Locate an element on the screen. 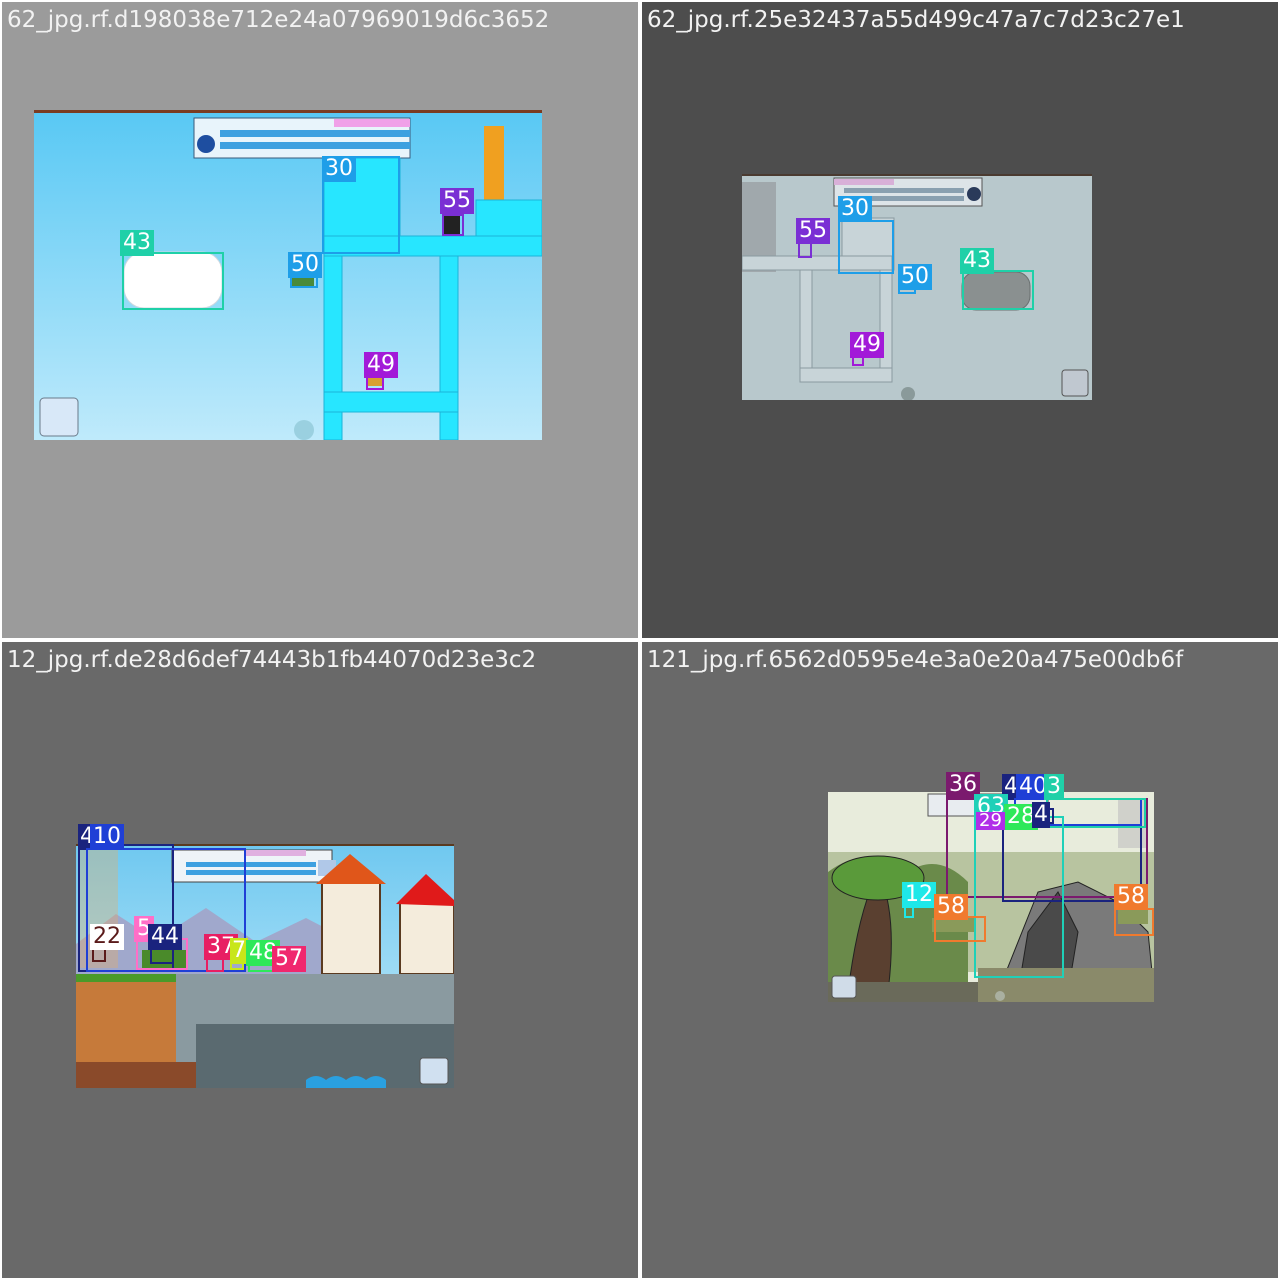  bbox-58b is located at coordinates (1134, 922).